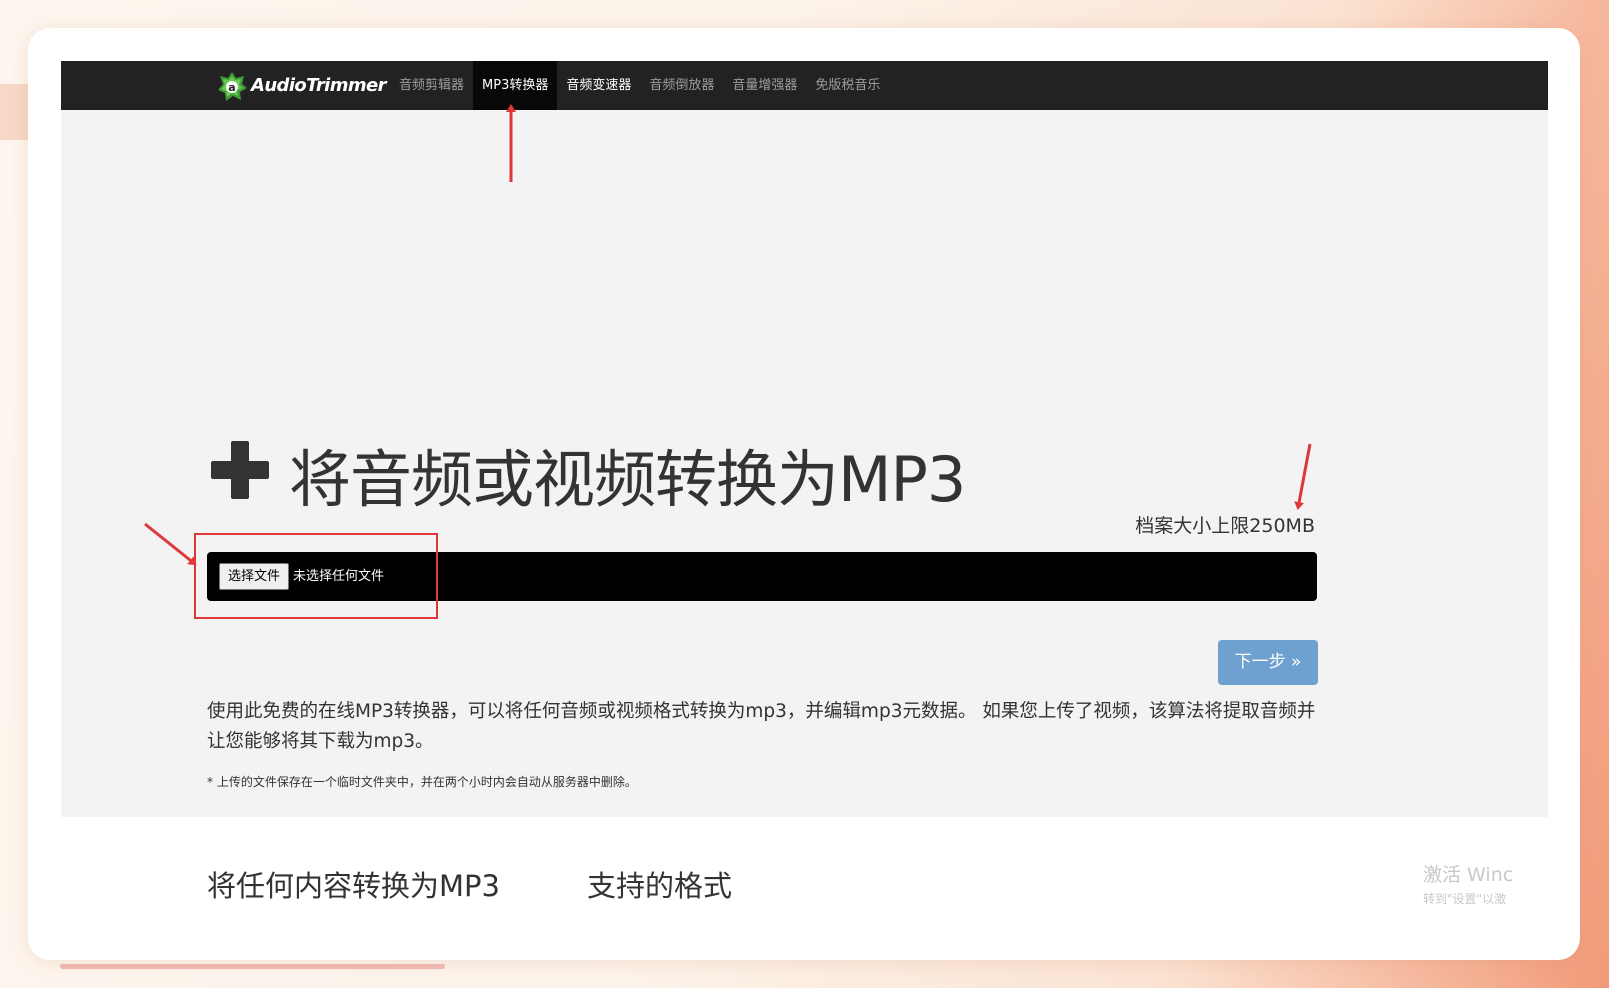  What do you see at coordinates (1303, 476) in the screenshot?
I see `arrow-down-icon` at bounding box center [1303, 476].